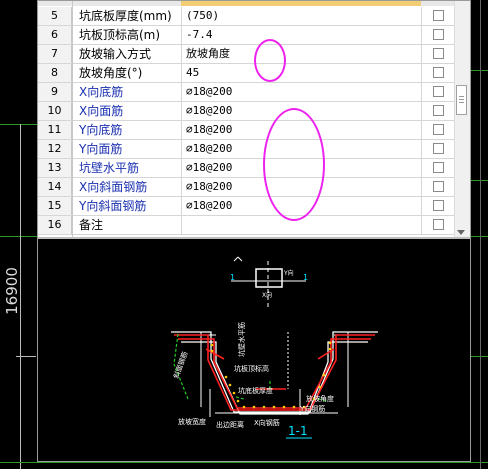 The height and width of the screenshot is (469, 488). I want to click on param-value: ⌀18@200, so click(301, 92).